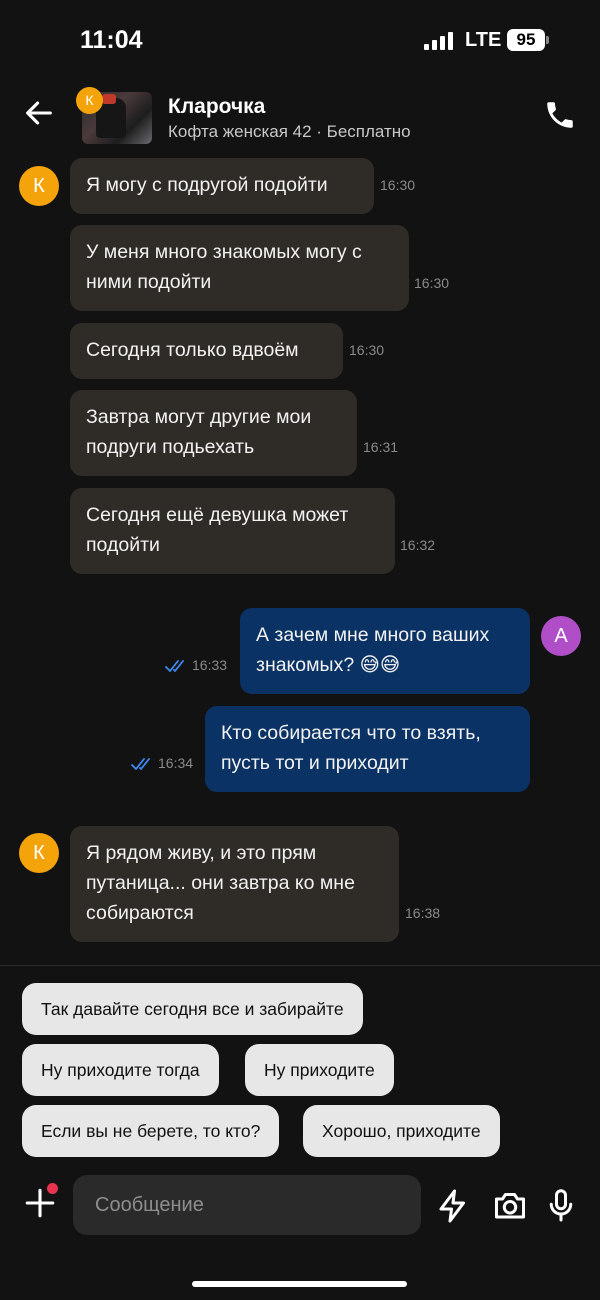  Describe the element at coordinates (401, 1131) in the screenshot. I see `quick-reply-chip: Хорошо, приходите` at that location.